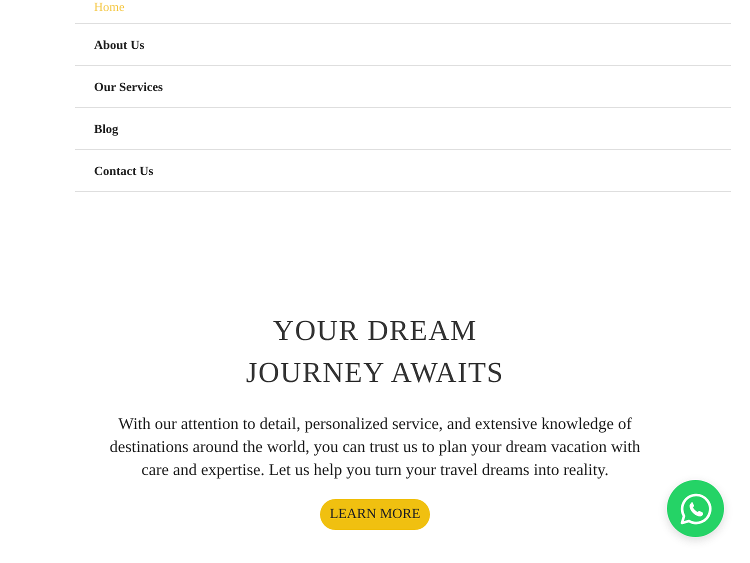  What do you see at coordinates (128, 87) in the screenshot?
I see `menu-item: Our Services` at bounding box center [128, 87].